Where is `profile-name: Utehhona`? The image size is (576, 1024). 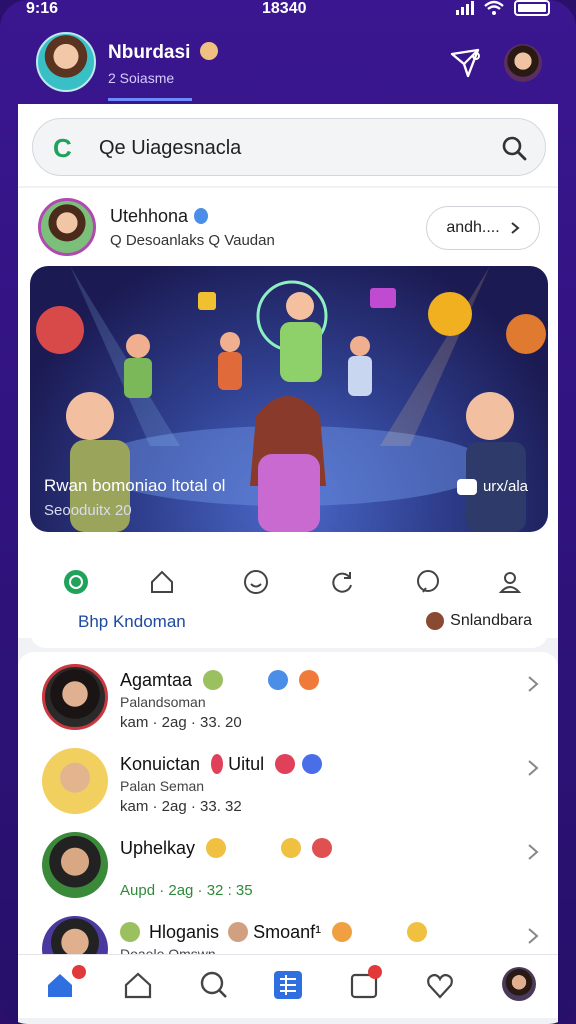 profile-name: Utehhona is located at coordinates (159, 216).